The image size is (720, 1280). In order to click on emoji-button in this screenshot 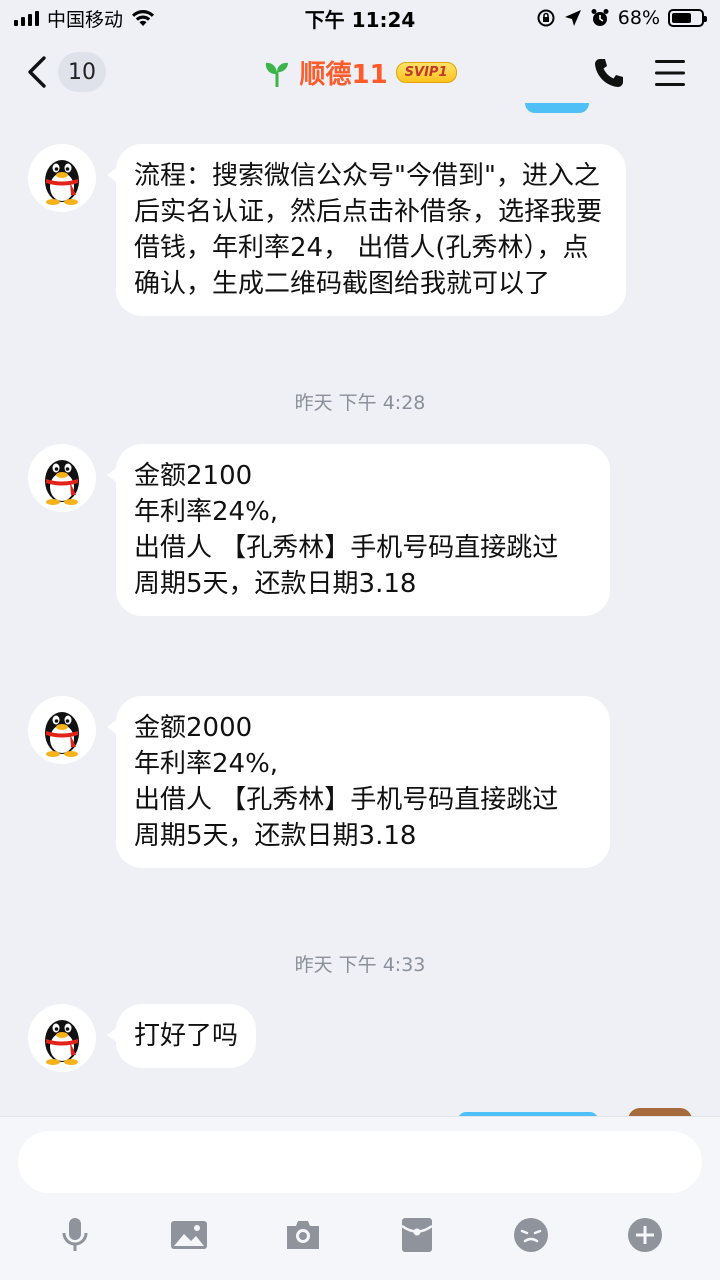, I will do `click(531, 1235)`.